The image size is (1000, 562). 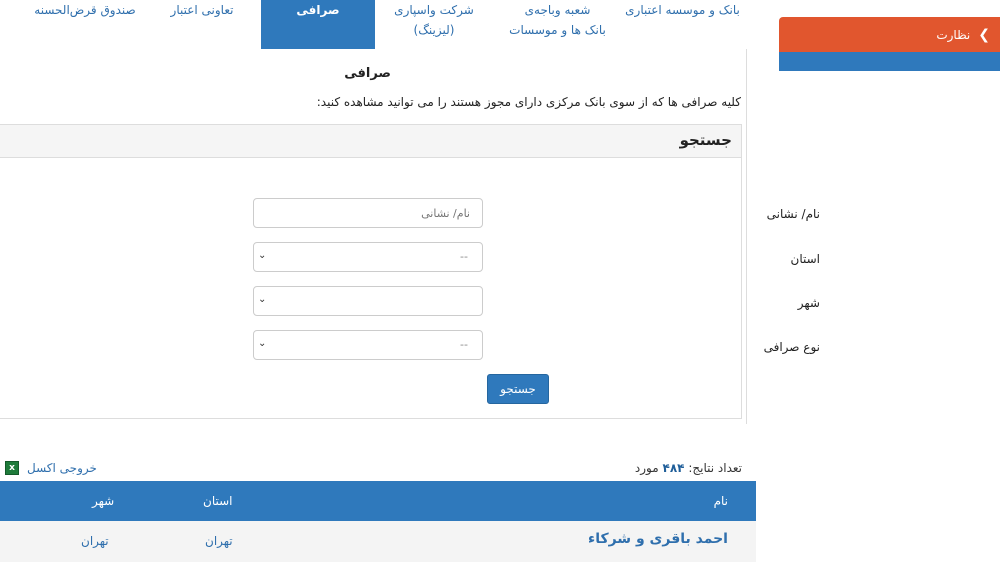 What do you see at coordinates (953, 34) in the screenshot?
I see `sidebar-item-label: نظارت` at bounding box center [953, 34].